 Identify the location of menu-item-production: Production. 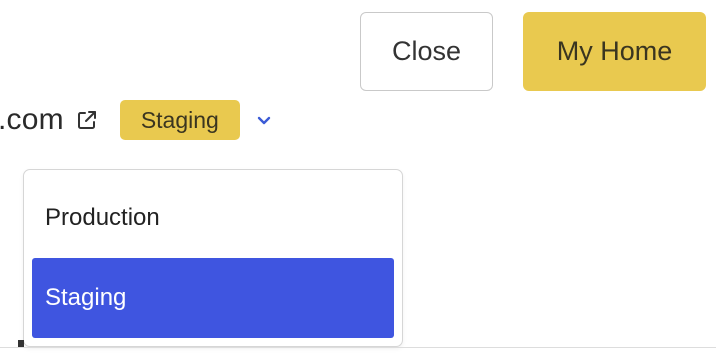
(213, 218).